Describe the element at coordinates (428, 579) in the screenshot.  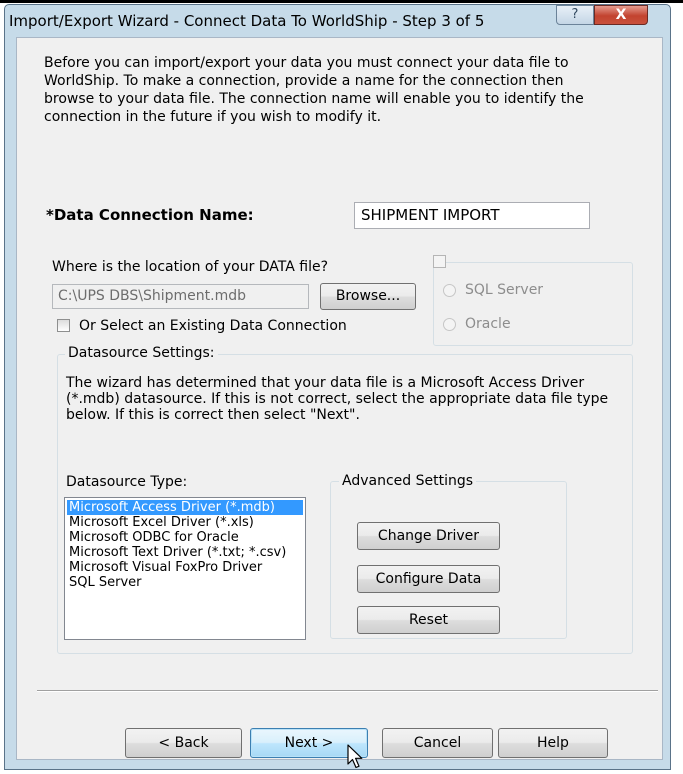
I see `configure-data-button: Configure Data` at that location.